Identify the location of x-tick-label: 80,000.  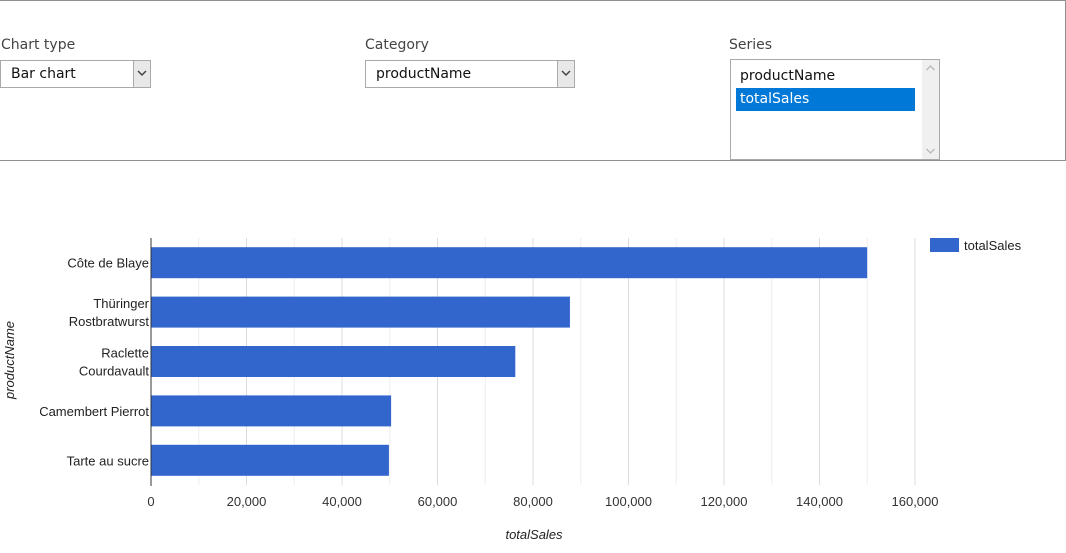
(533, 501).